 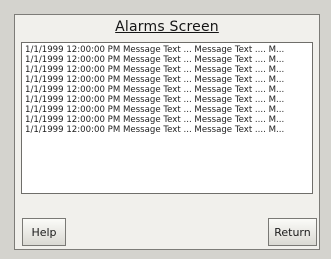 I want to click on return-button: Return, so click(x=292, y=232).